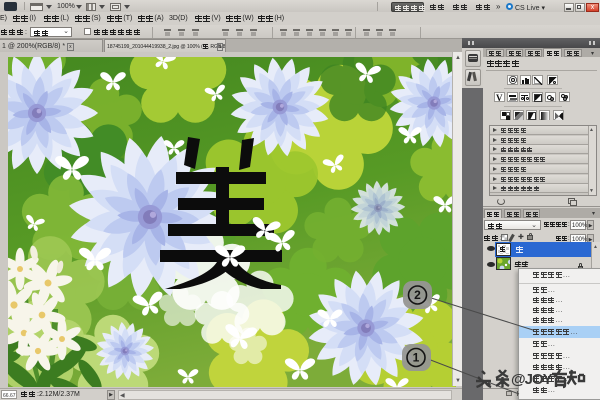  Describe the element at coordinates (416, 358) in the screenshot. I see `svg-text: 1` at that location.